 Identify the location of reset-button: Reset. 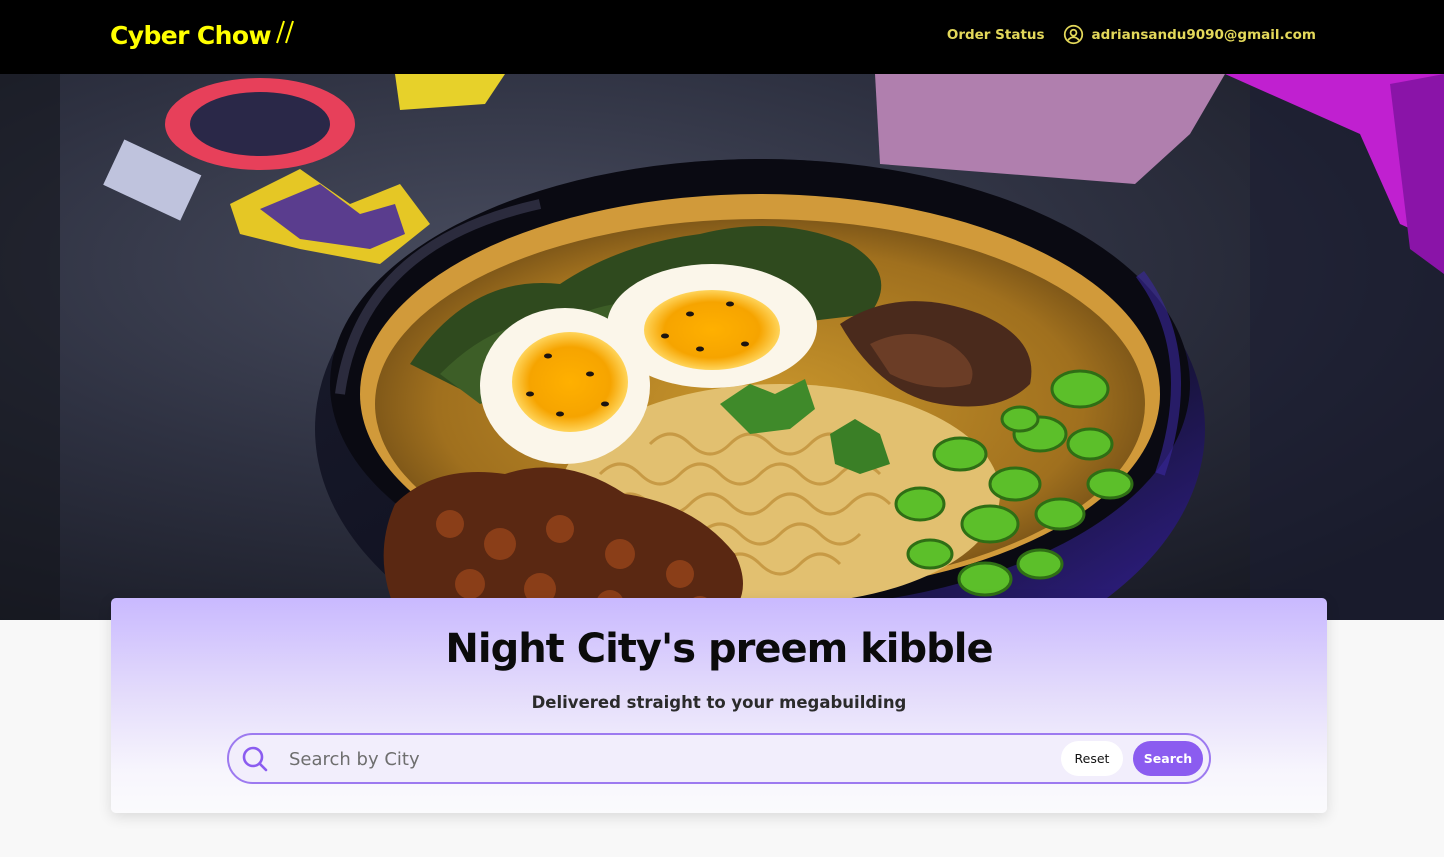
(1092, 758).